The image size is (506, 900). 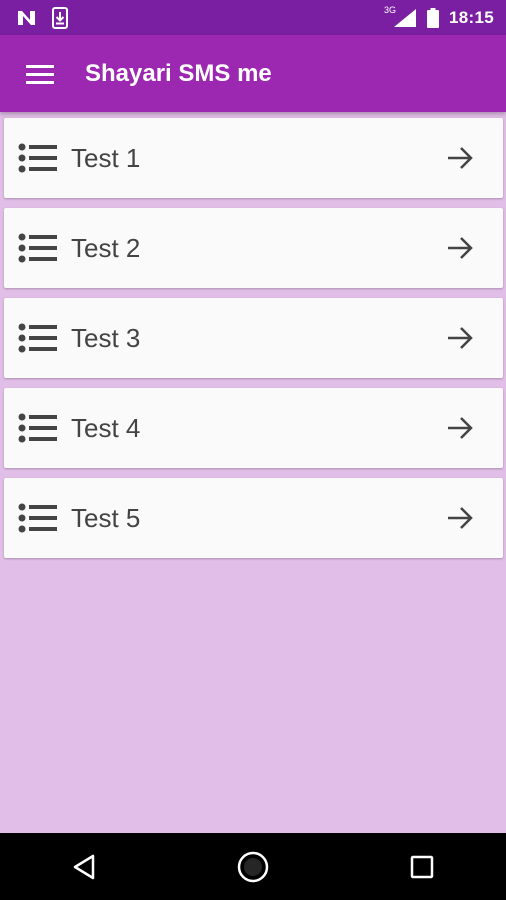 I want to click on download-notification-icon, so click(x=60, y=17).